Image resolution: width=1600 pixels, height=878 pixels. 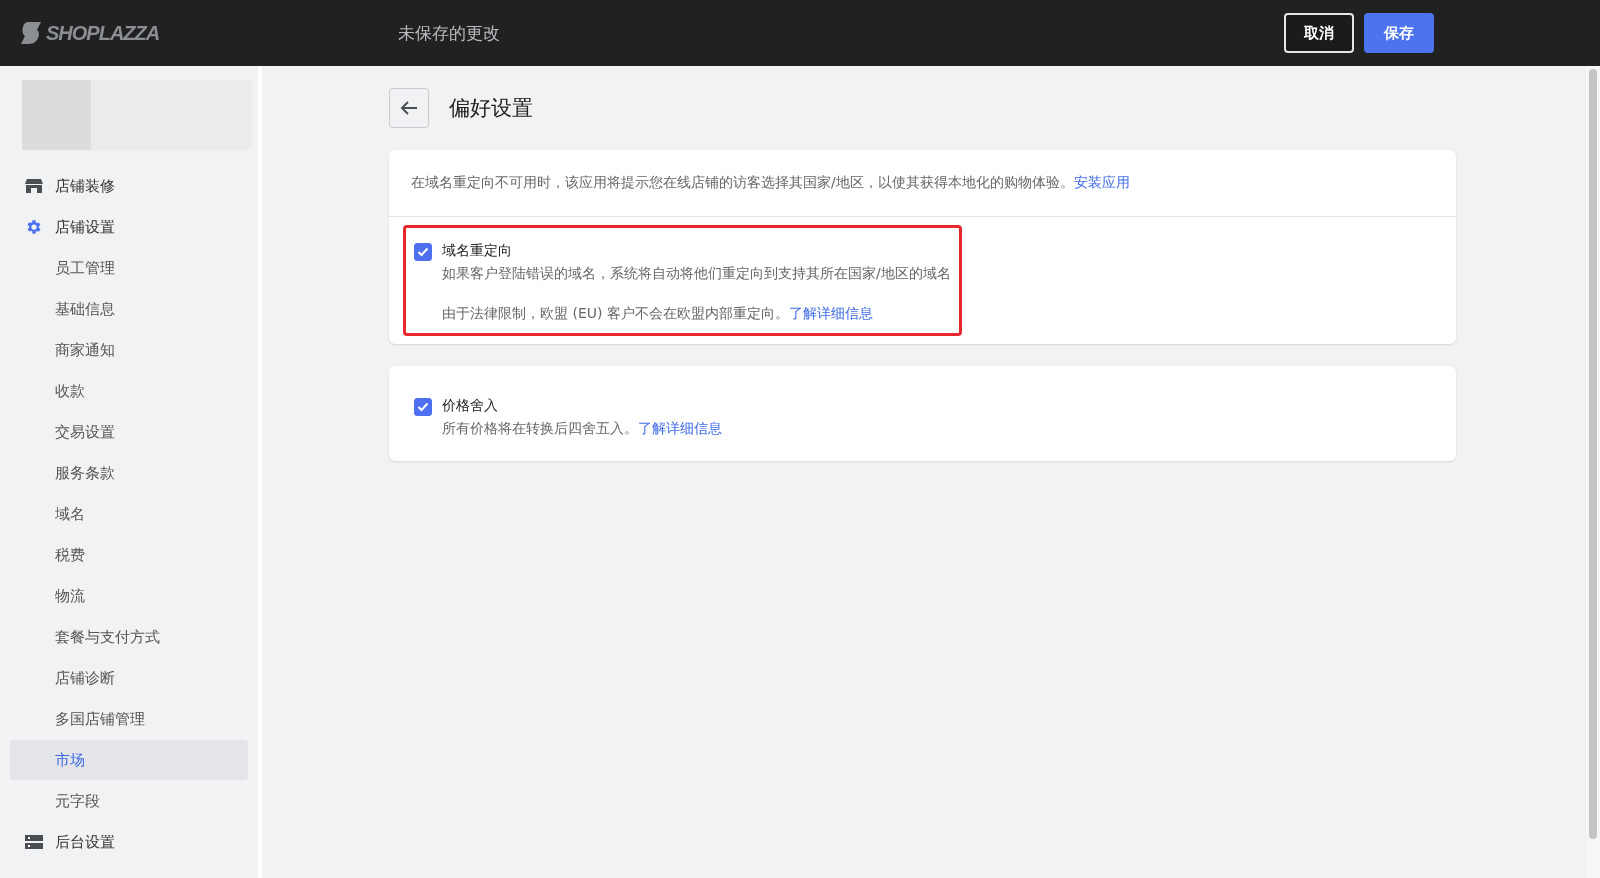 What do you see at coordinates (34, 186) in the screenshot?
I see `storefront-icon` at bounding box center [34, 186].